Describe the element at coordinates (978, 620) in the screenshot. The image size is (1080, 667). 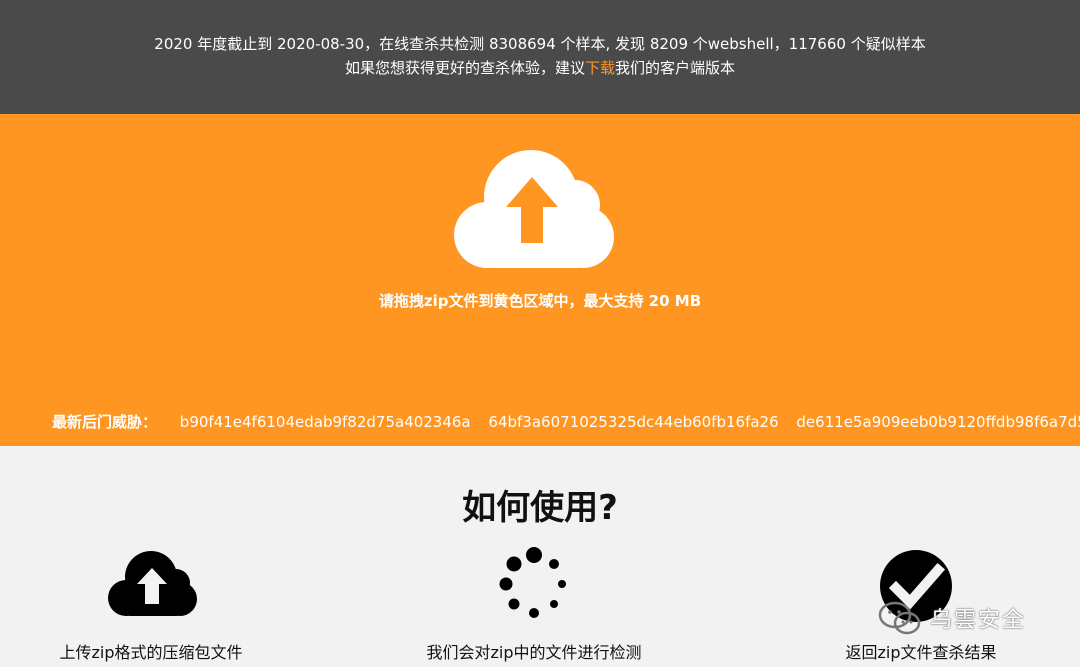
I see `watermark-text: 乌雲安全` at that location.